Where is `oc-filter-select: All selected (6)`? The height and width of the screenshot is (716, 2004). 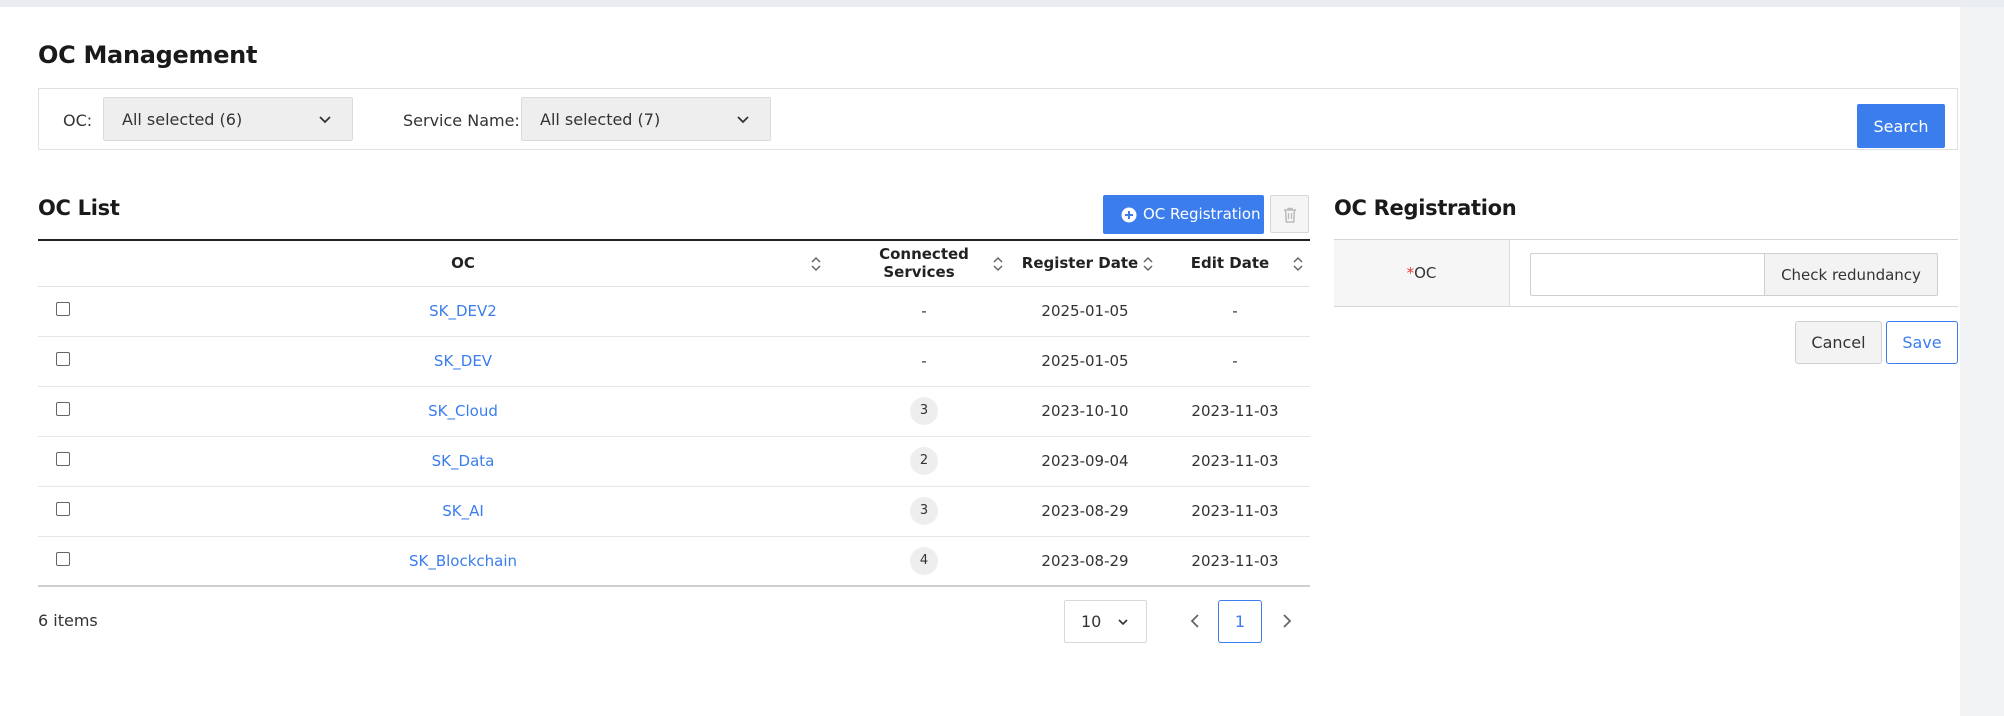
oc-filter-select: All selected (6) is located at coordinates (228, 119).